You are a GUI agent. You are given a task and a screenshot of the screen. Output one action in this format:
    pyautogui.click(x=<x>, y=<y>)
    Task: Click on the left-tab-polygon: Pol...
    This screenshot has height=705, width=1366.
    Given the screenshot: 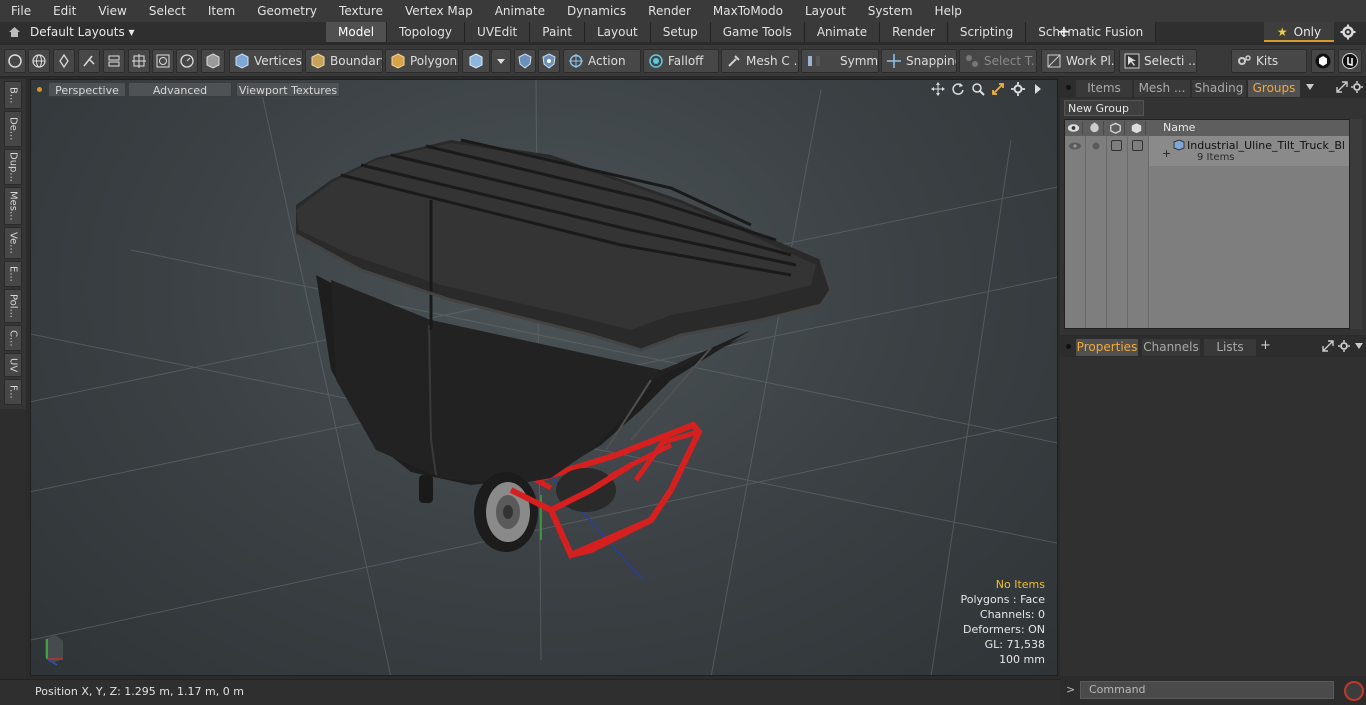 What is the action you would take?
    pyautogui.click(x=13, y=306)
    